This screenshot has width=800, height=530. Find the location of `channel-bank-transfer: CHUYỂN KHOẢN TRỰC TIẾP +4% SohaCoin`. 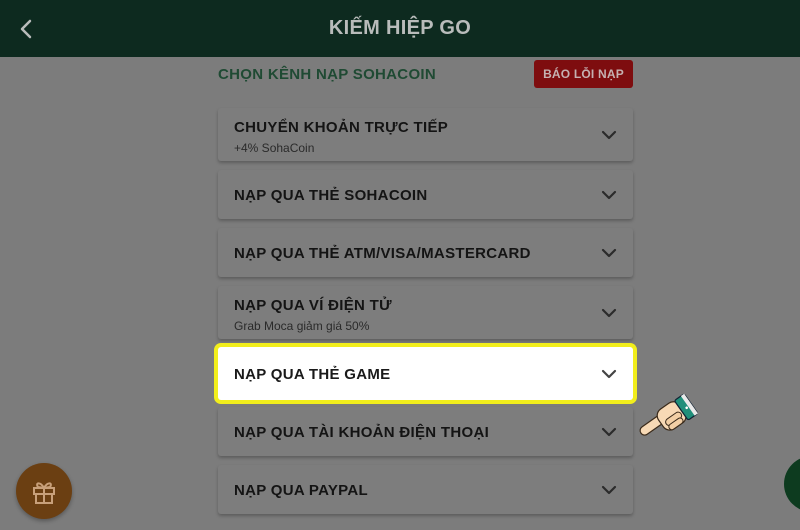

channel-bank-transfer: CHUYỂN KHOẢN TRỰC TIẾP +4% SohaCoin is located at coordinates (425, 134).